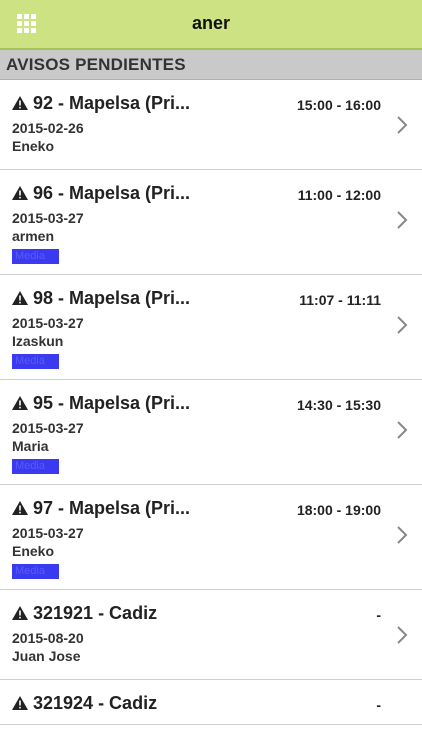  I want to click on item-time: 11:00 - 12:00, so click(339, 195).